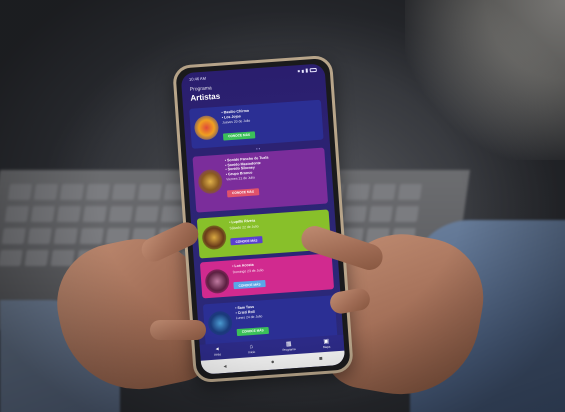 The height and width of the screenshot is (412, 565). I want to click on tab-program: ▦ Programa, so click(289, 346).